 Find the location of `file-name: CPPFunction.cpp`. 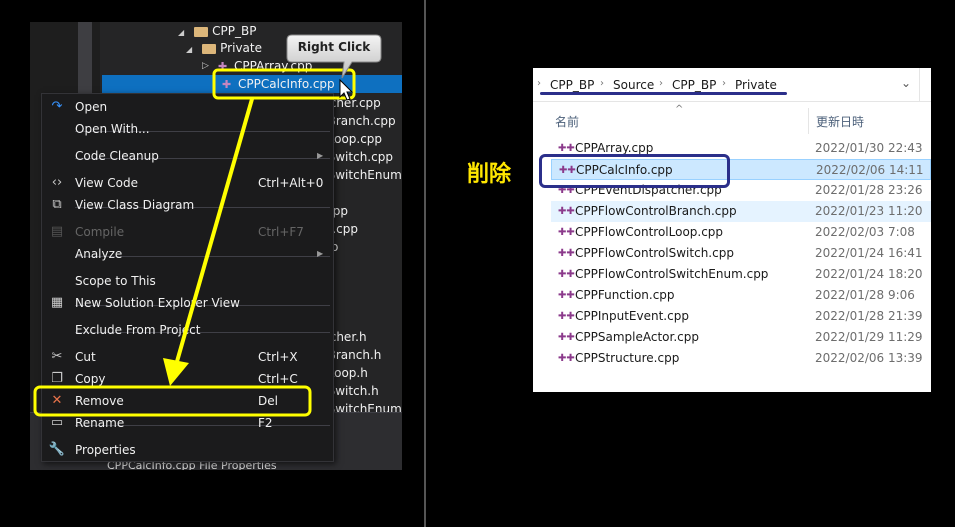

file-name: CPPFunction.cpp is located at coordinates (625, 295).